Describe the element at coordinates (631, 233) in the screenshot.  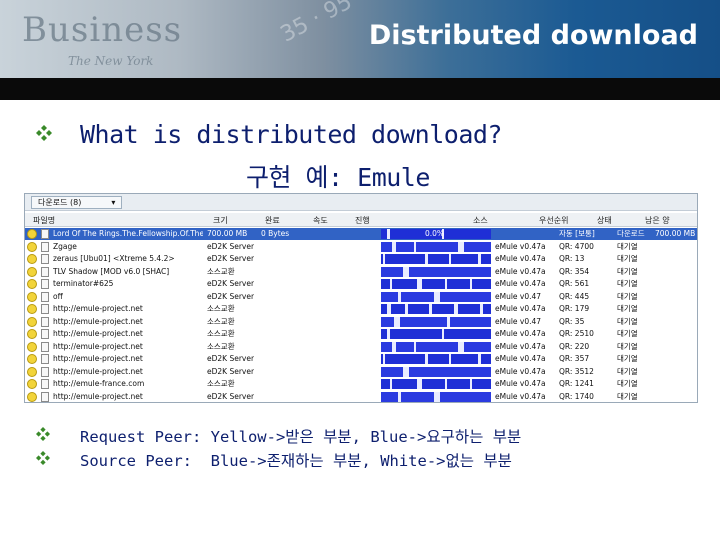
I see `cell-state: 다운로드` at that location.